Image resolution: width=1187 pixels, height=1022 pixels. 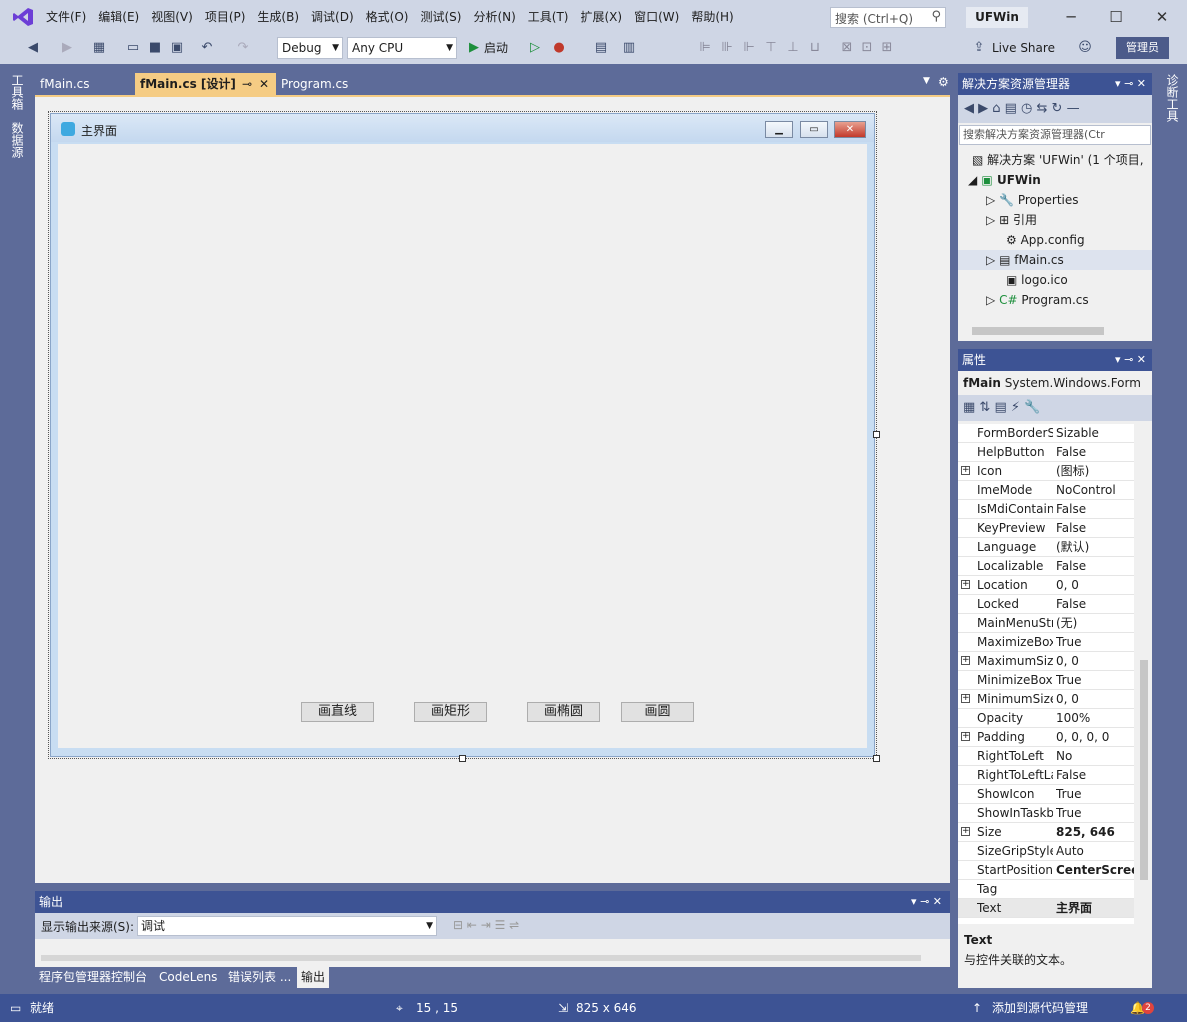 What do you see at coordinates (172, 17) in the screenshot?
I see `menu-view: 视图(V)` at bounding box center [172, 17].